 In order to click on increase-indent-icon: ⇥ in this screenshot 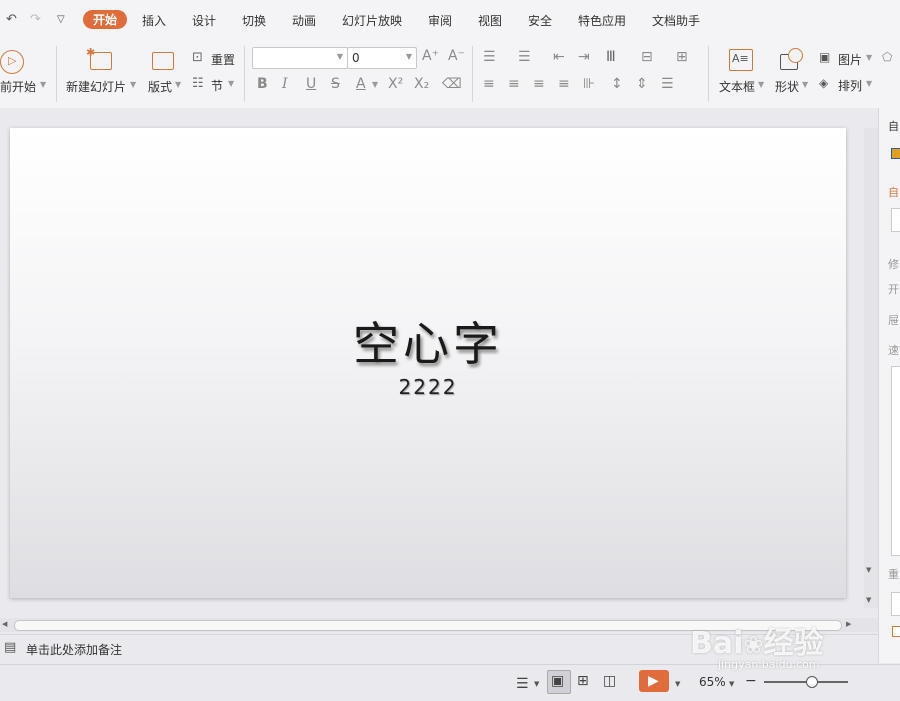, I will do `click(584, 57)`.